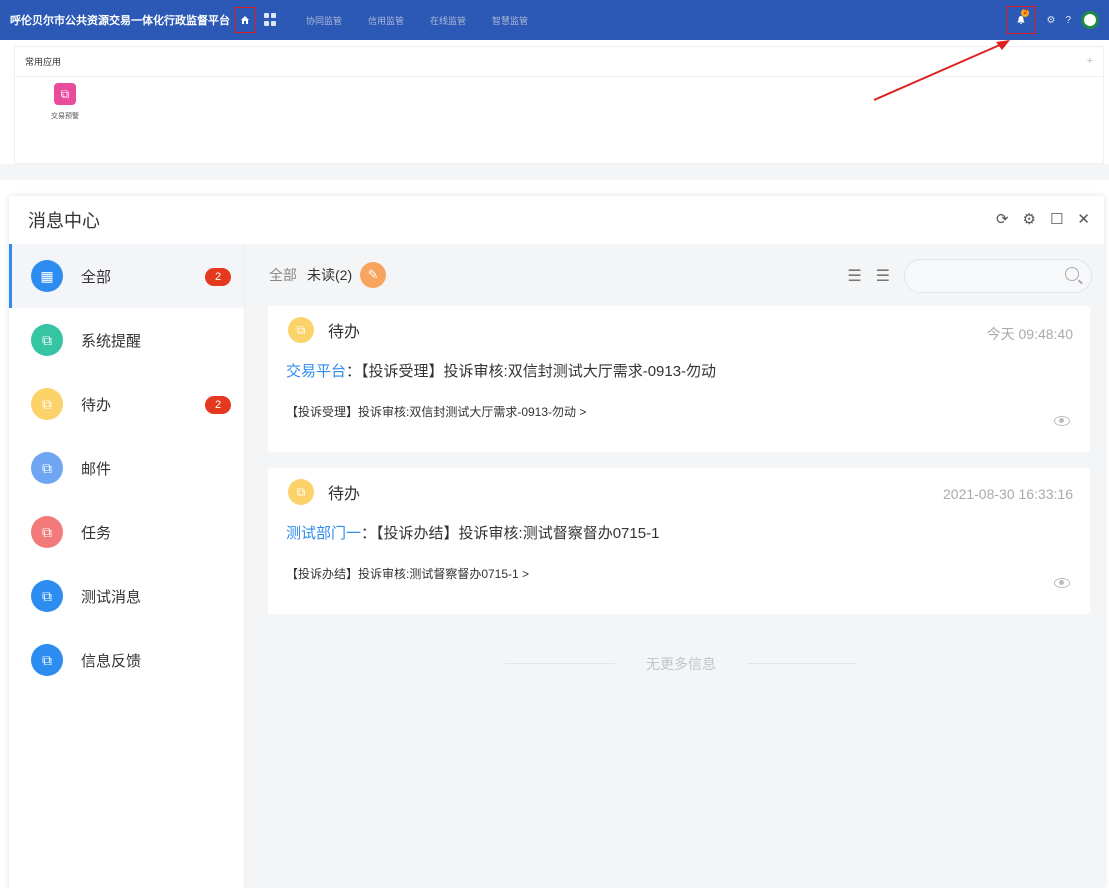 The width and height of the screenshot is (1109, 888). I want to click on annotation-arrow, so click(941, 70).